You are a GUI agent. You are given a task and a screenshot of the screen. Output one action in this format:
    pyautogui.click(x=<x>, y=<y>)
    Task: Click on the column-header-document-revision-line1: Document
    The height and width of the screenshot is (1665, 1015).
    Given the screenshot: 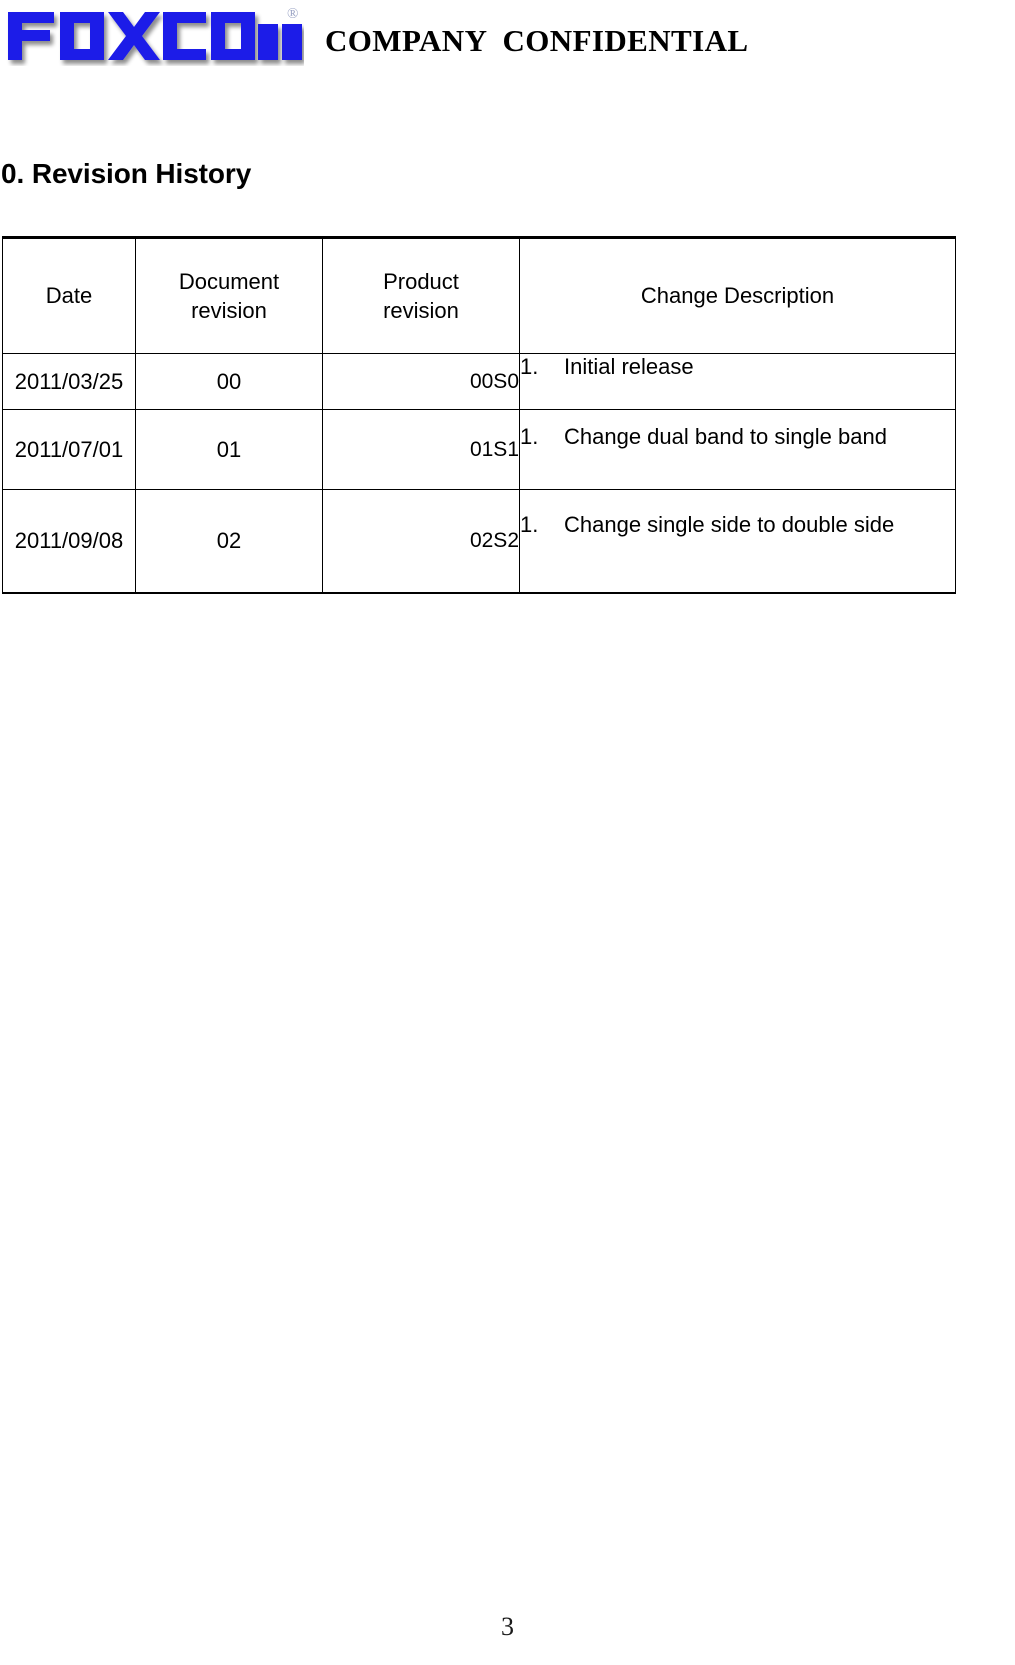 What is the action you would take?
    pyautogui.click(x=229, y=281)
    